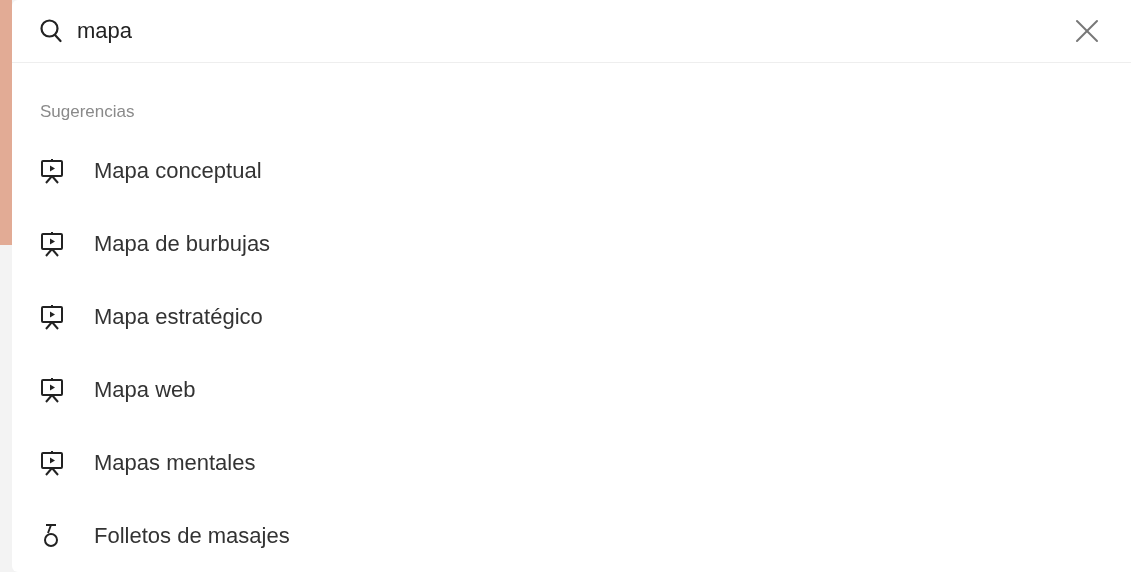  Describe the element at coordinates (51, 30) in the screenshot. I see `search-icon` at that location.